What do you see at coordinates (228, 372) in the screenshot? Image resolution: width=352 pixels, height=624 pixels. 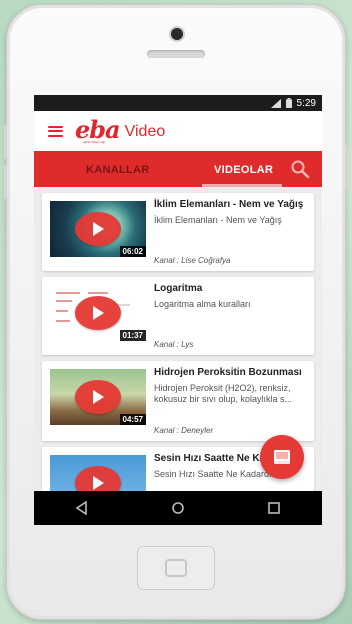 I see `video-title: Hidrojen Peroksitin Bozunması` at bounding box center [228, 372].